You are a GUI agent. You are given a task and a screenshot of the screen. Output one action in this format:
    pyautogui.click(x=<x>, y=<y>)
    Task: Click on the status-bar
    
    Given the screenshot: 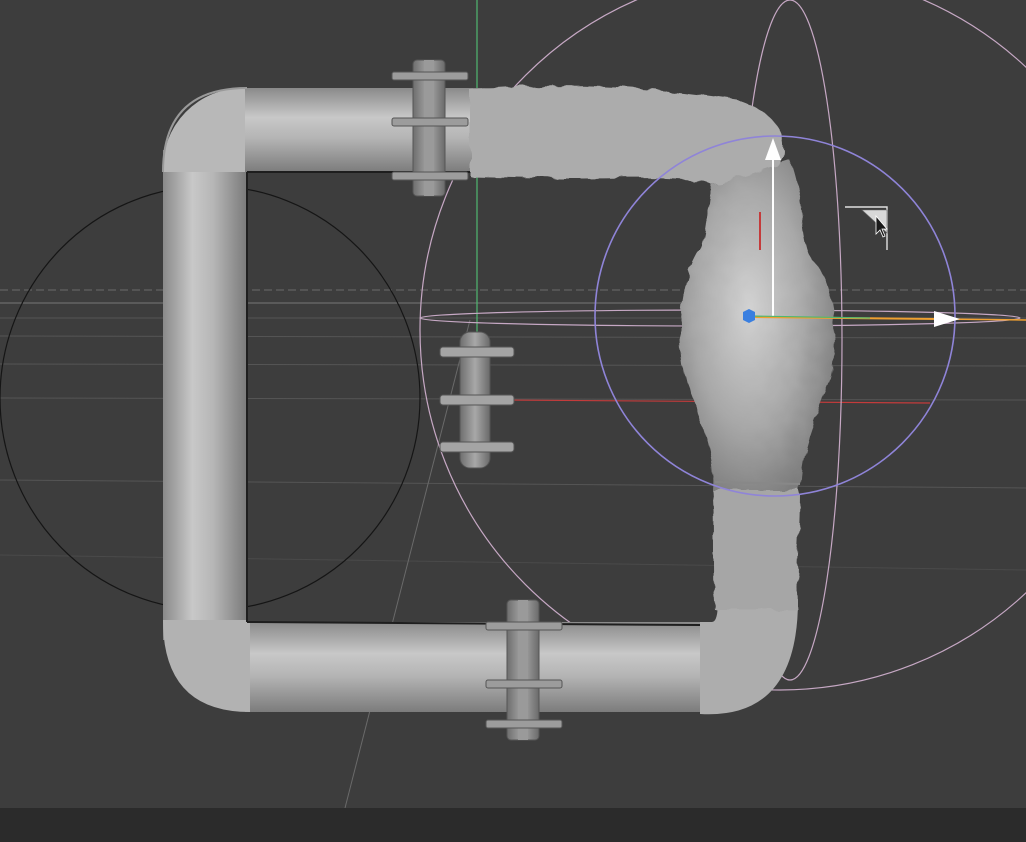 What is the action you would take?
    pyautogui.click(x=513, y=825)
    